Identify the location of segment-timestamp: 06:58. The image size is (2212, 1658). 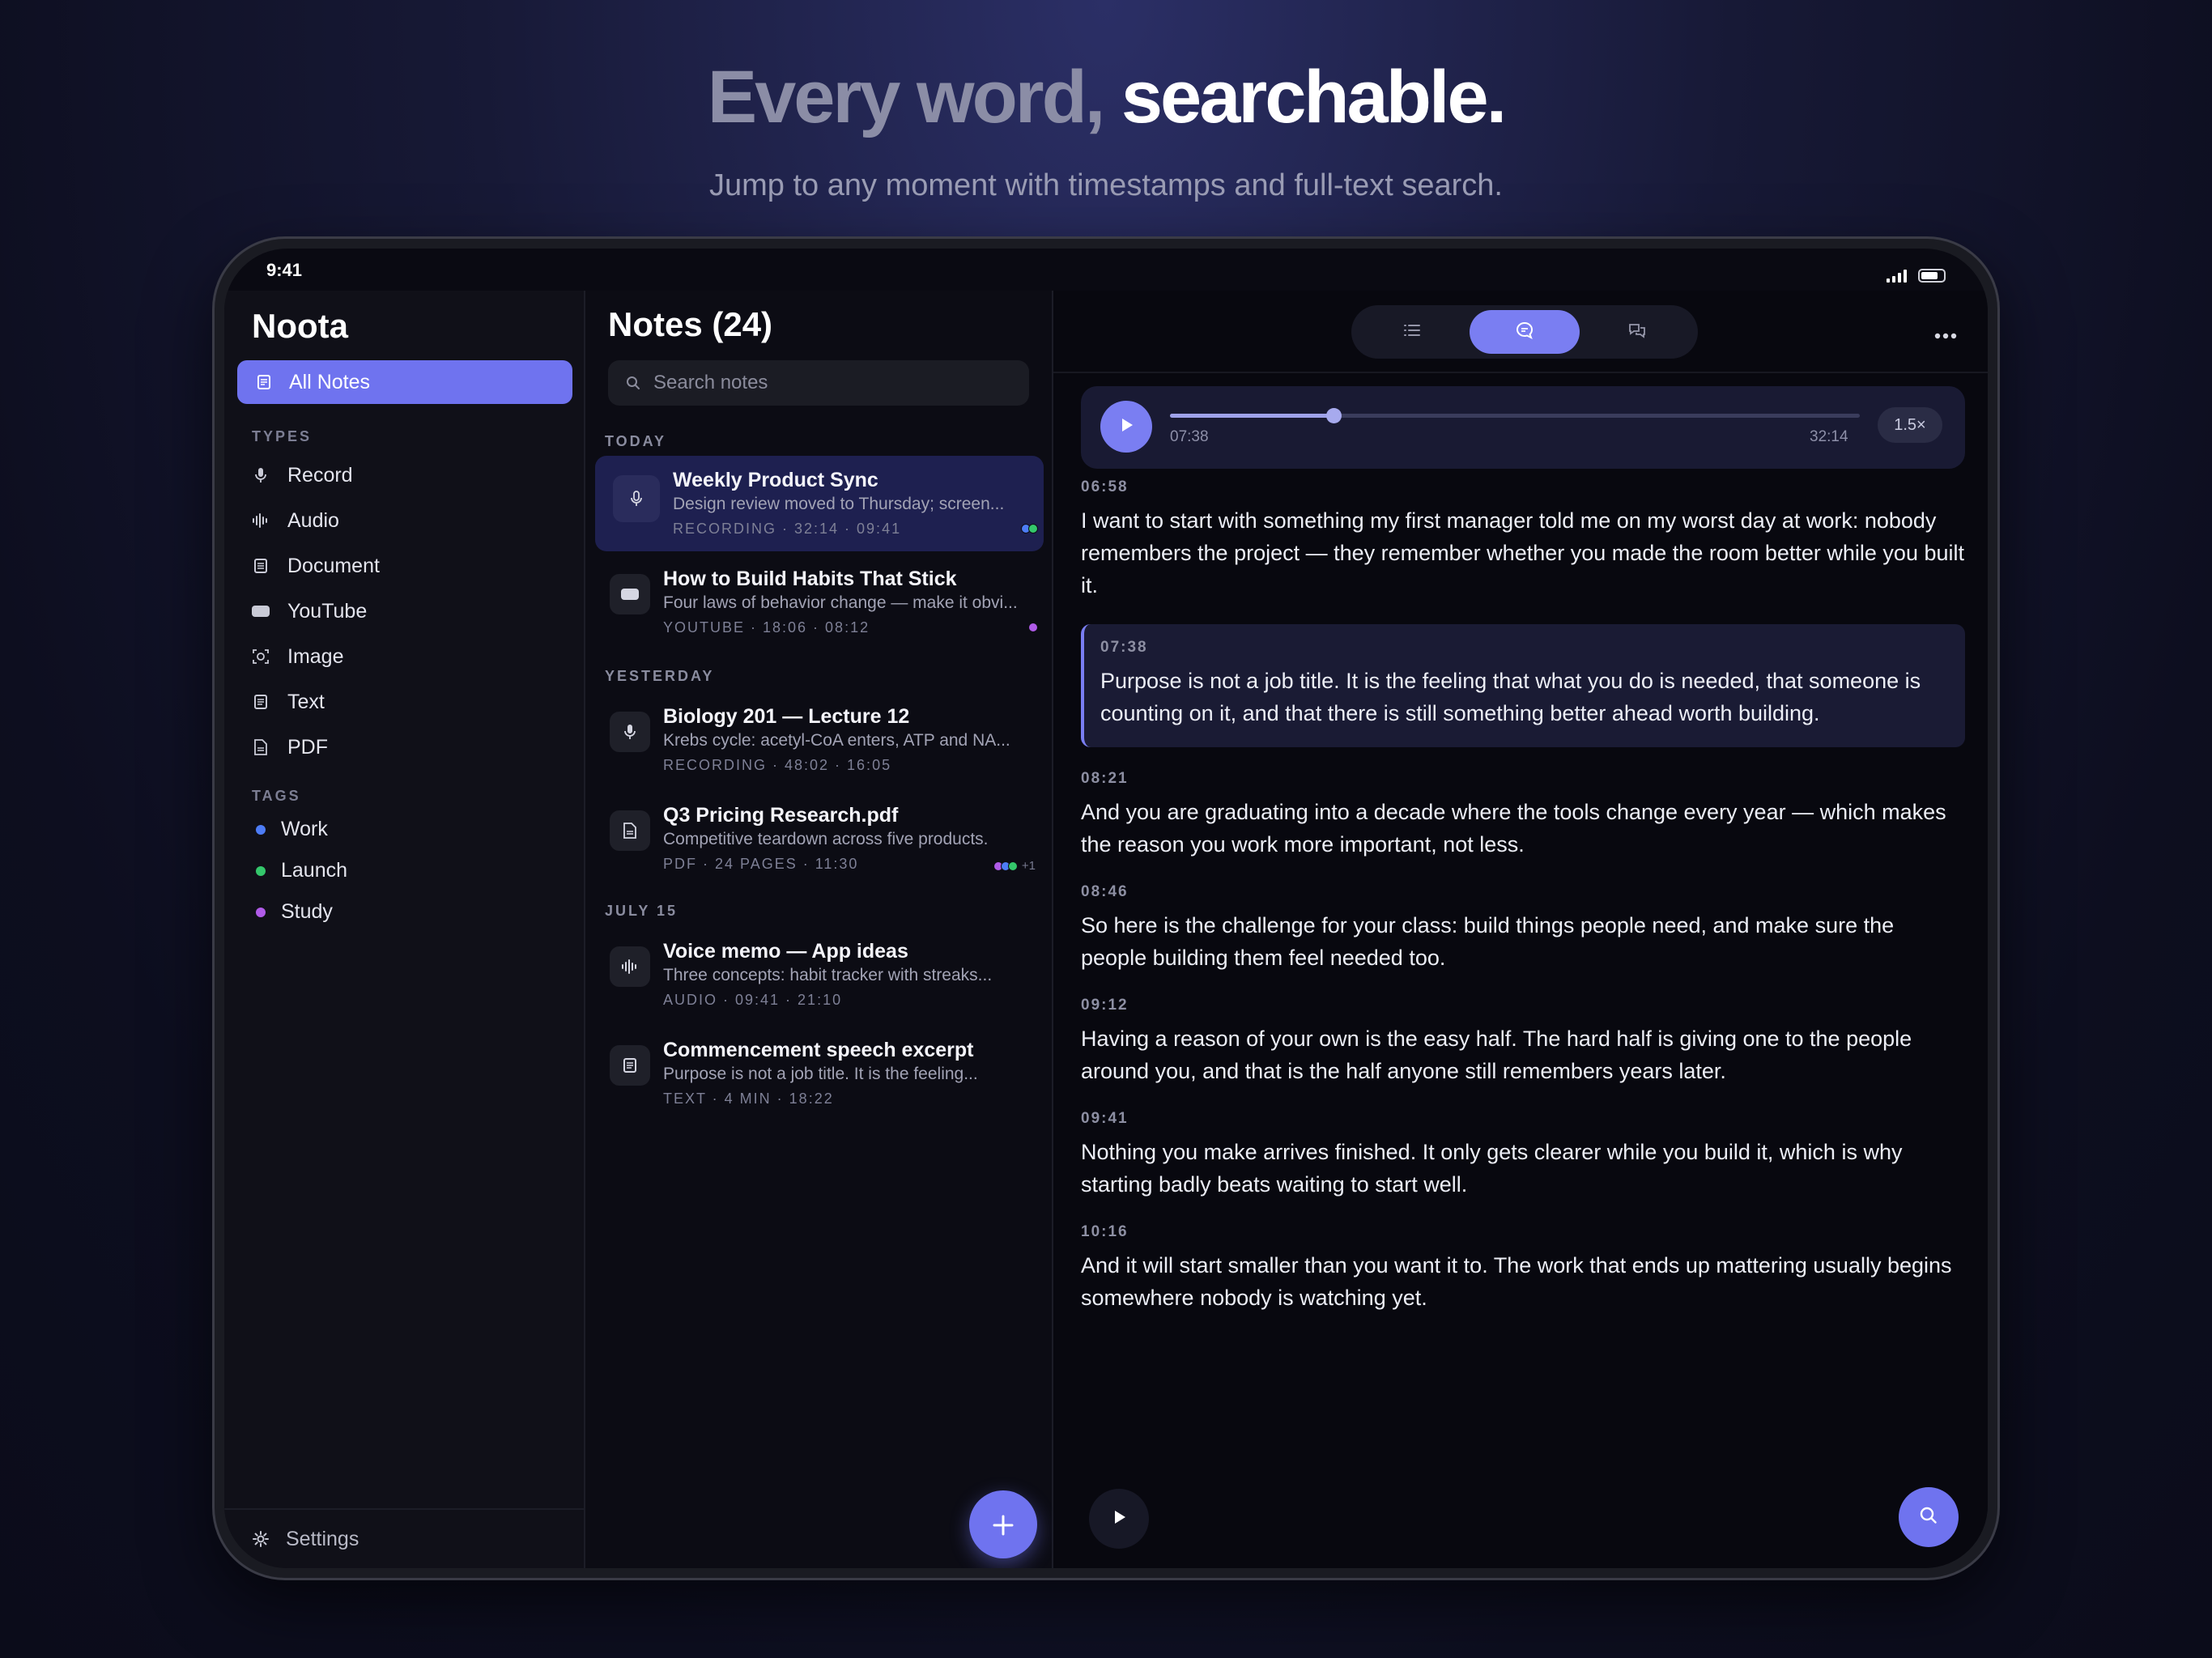
(1523, 487).